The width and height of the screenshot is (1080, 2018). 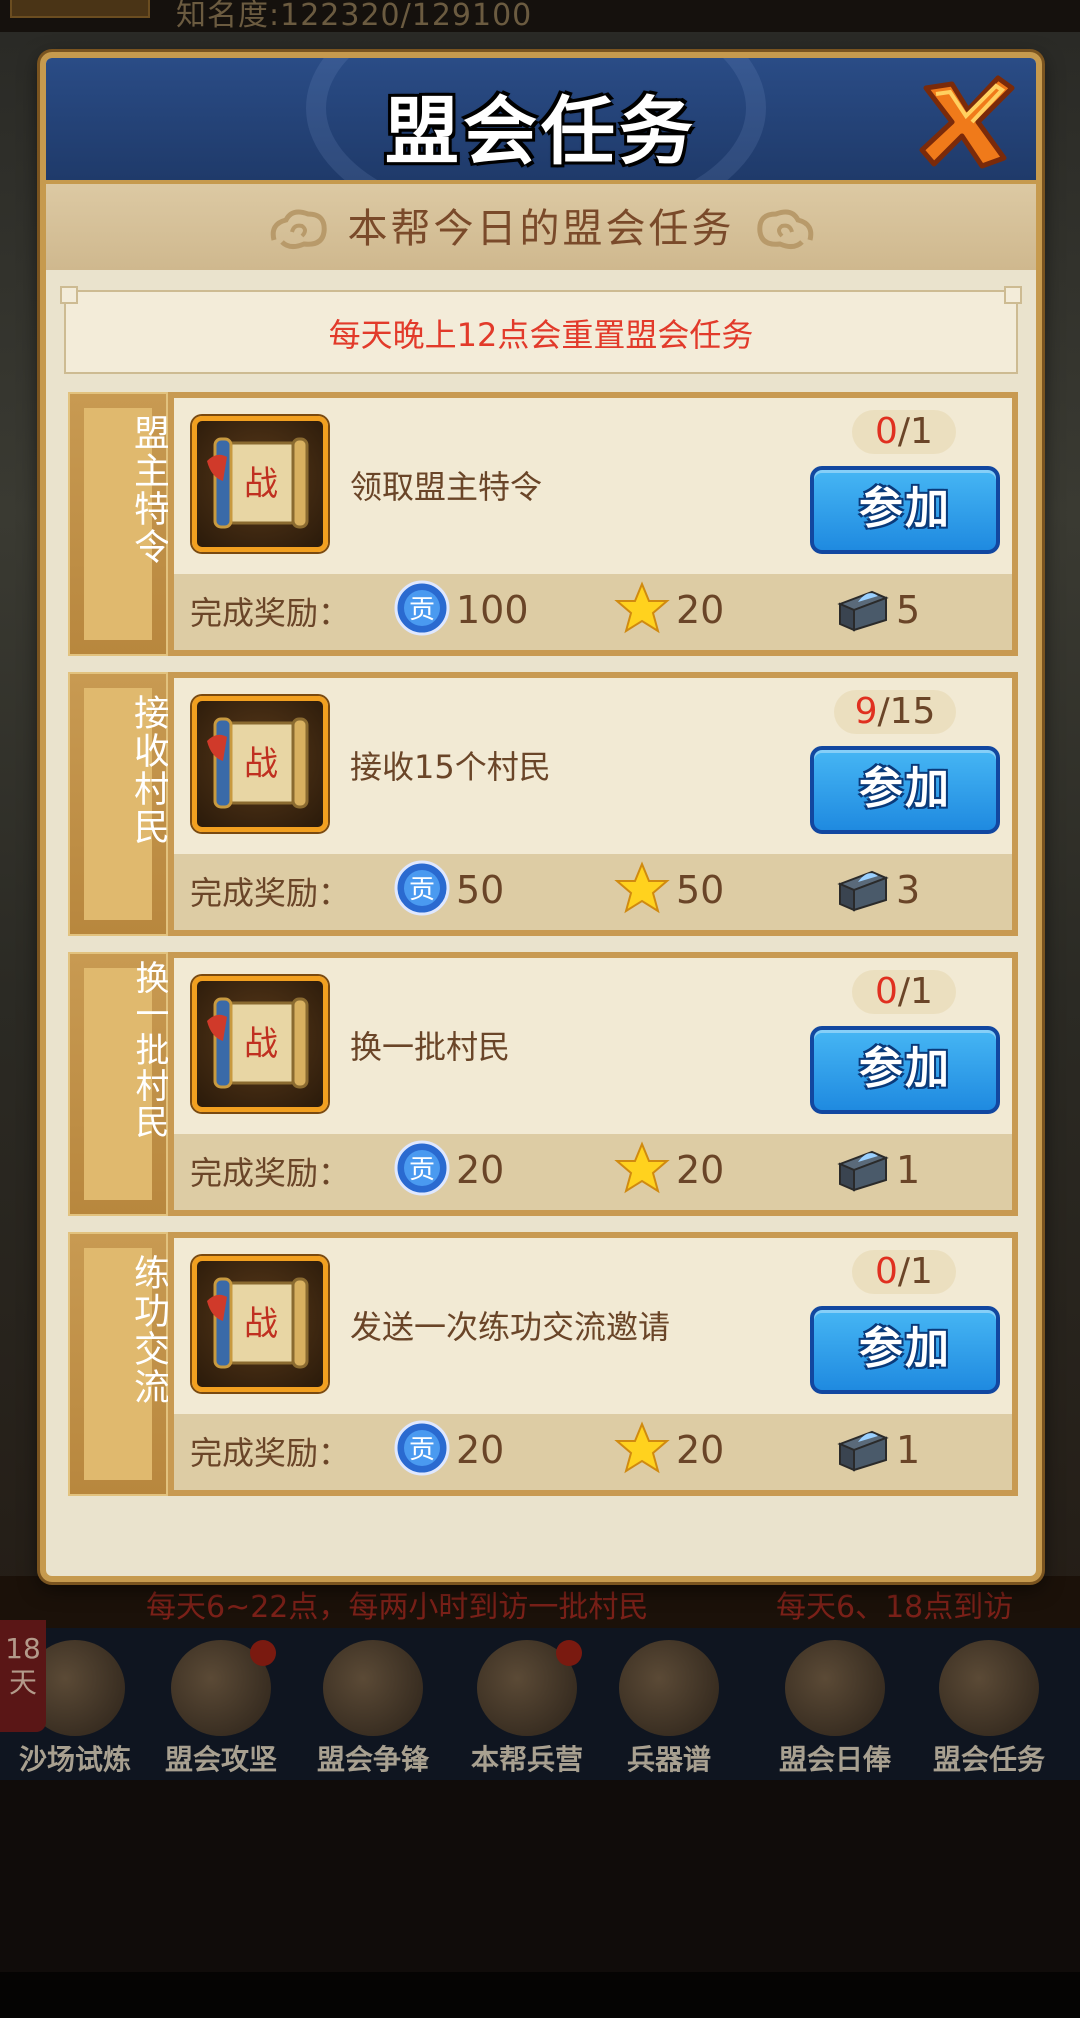 What do you see at coordinates (540, 16) in the screenshot?
I see `background-top-bar: 知名度:122320/129100` at bounding box center [540, 16].